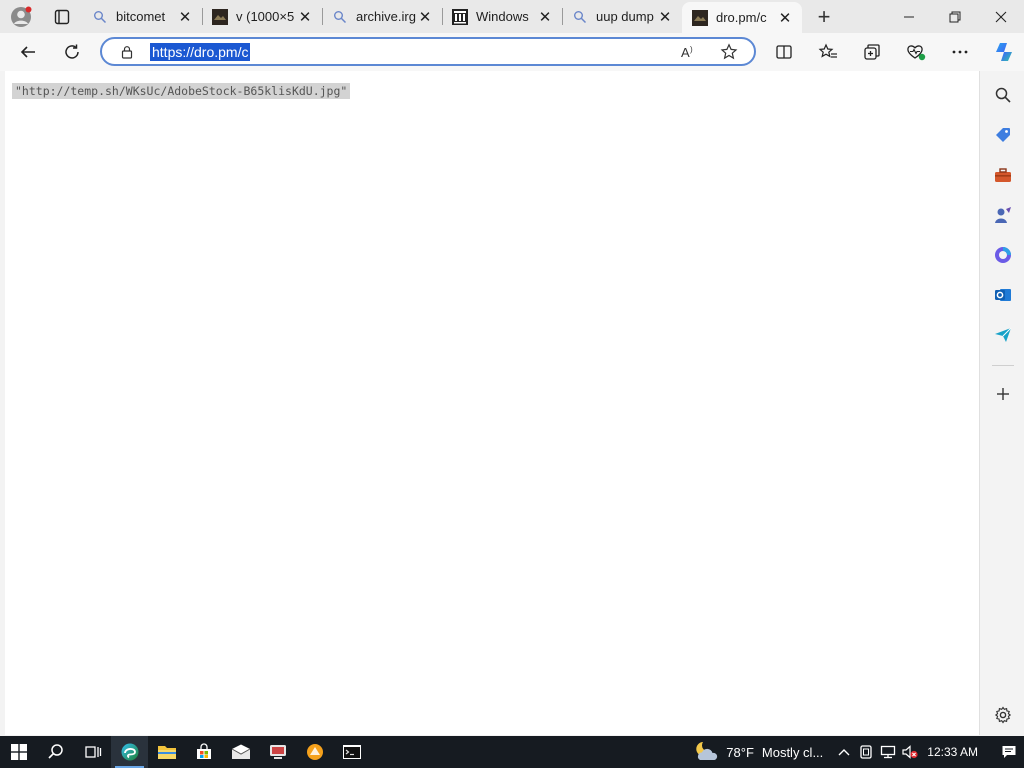 This screenshot has width=1024, height=768. I want to click on tray-network-button, so click(888, 752).